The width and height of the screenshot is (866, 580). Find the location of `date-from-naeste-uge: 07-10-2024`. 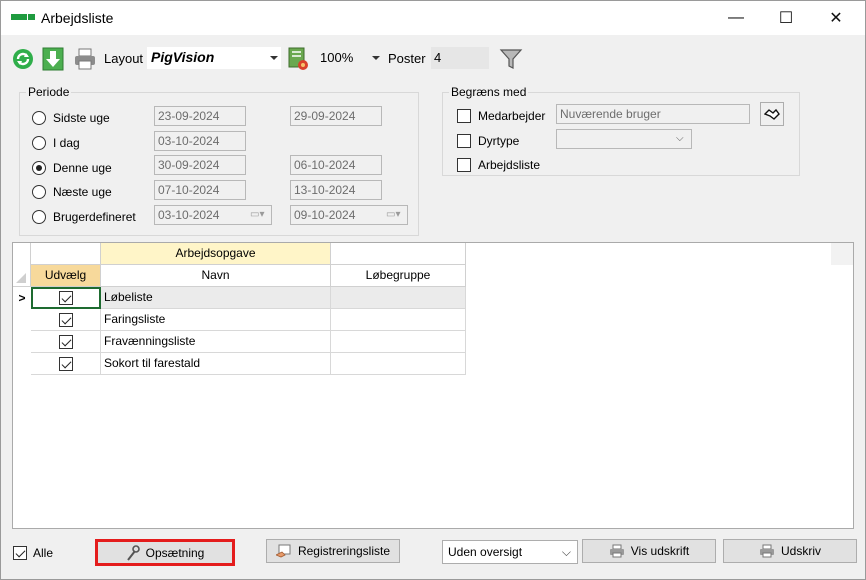

date-from-naeste-uge: 07-10-2024 is located at coordinates (200, 190).